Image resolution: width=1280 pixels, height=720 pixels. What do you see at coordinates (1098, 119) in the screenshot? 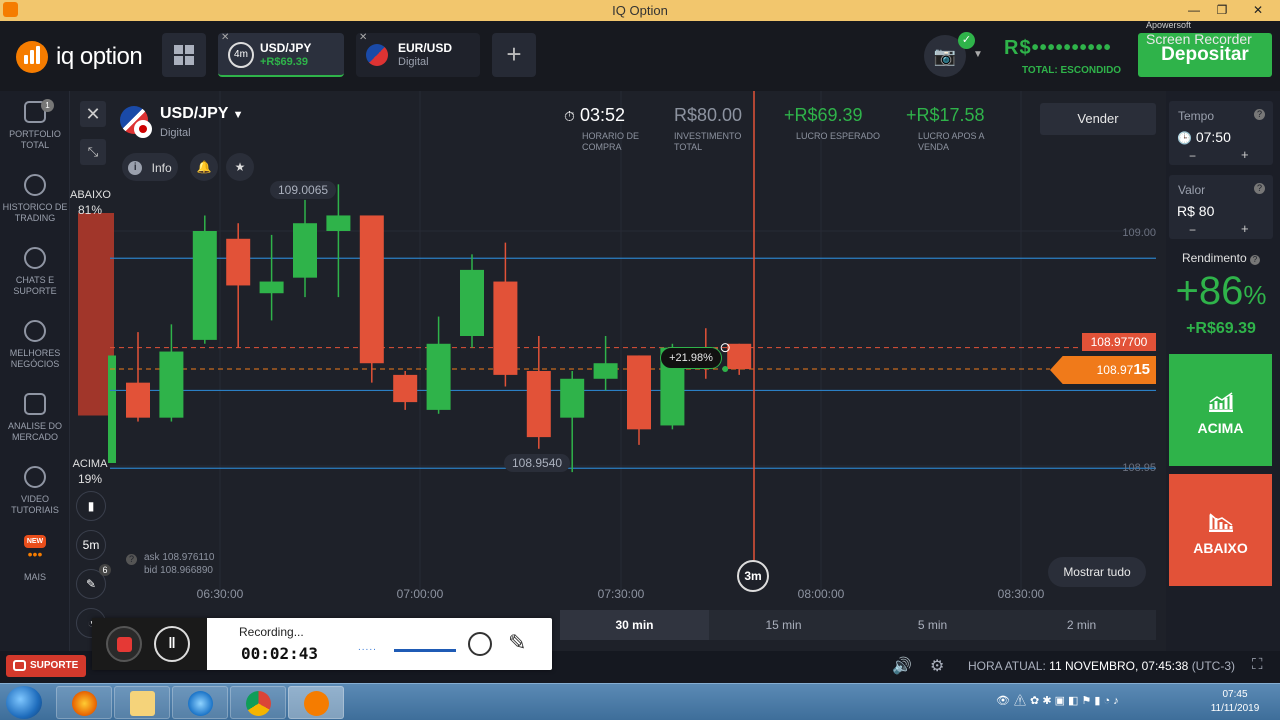
I see `sell-button: Vender` at bounding box center [1098, 119].